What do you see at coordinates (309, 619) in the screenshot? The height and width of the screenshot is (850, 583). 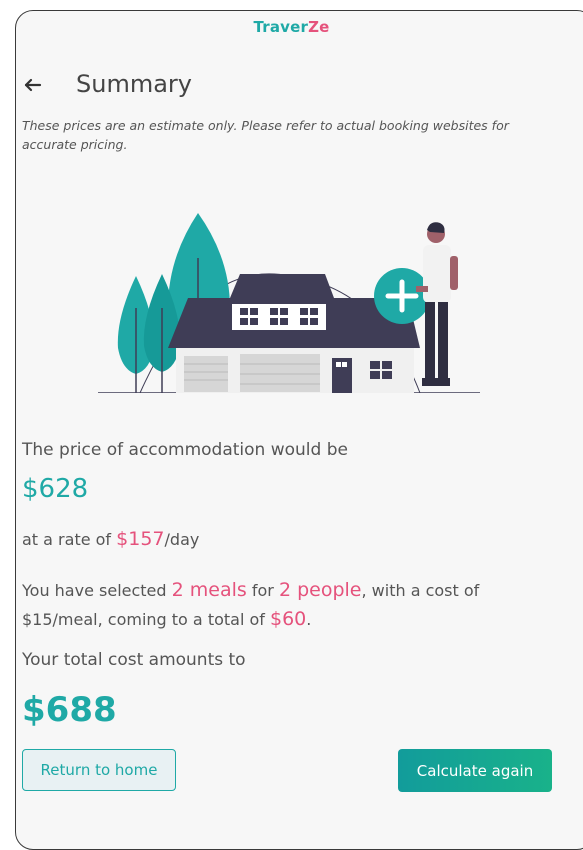 I see `meals-end: .` at bounding box center [309, 619].